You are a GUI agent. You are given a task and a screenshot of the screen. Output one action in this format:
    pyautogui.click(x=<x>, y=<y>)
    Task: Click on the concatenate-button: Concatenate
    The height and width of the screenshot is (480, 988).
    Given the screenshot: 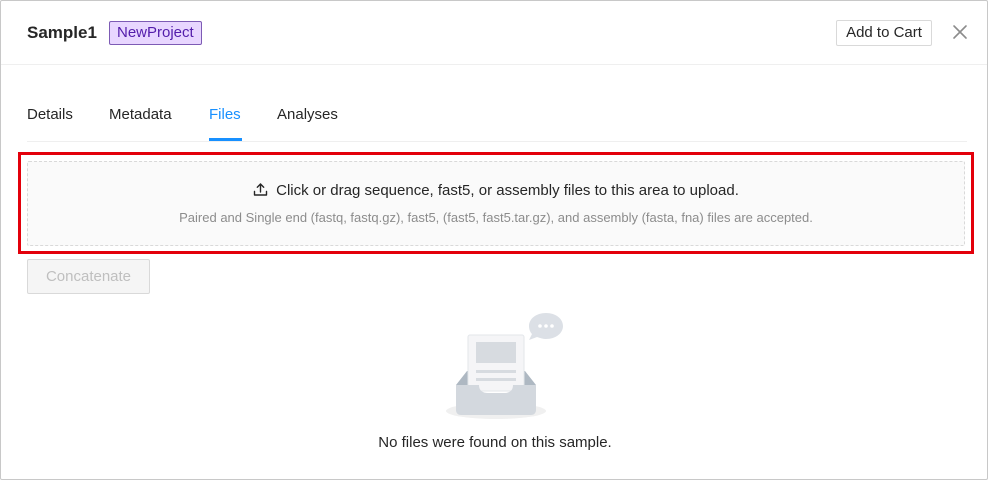 What is the action you would take?
    pyautogui.click(x=88, y=276)
    